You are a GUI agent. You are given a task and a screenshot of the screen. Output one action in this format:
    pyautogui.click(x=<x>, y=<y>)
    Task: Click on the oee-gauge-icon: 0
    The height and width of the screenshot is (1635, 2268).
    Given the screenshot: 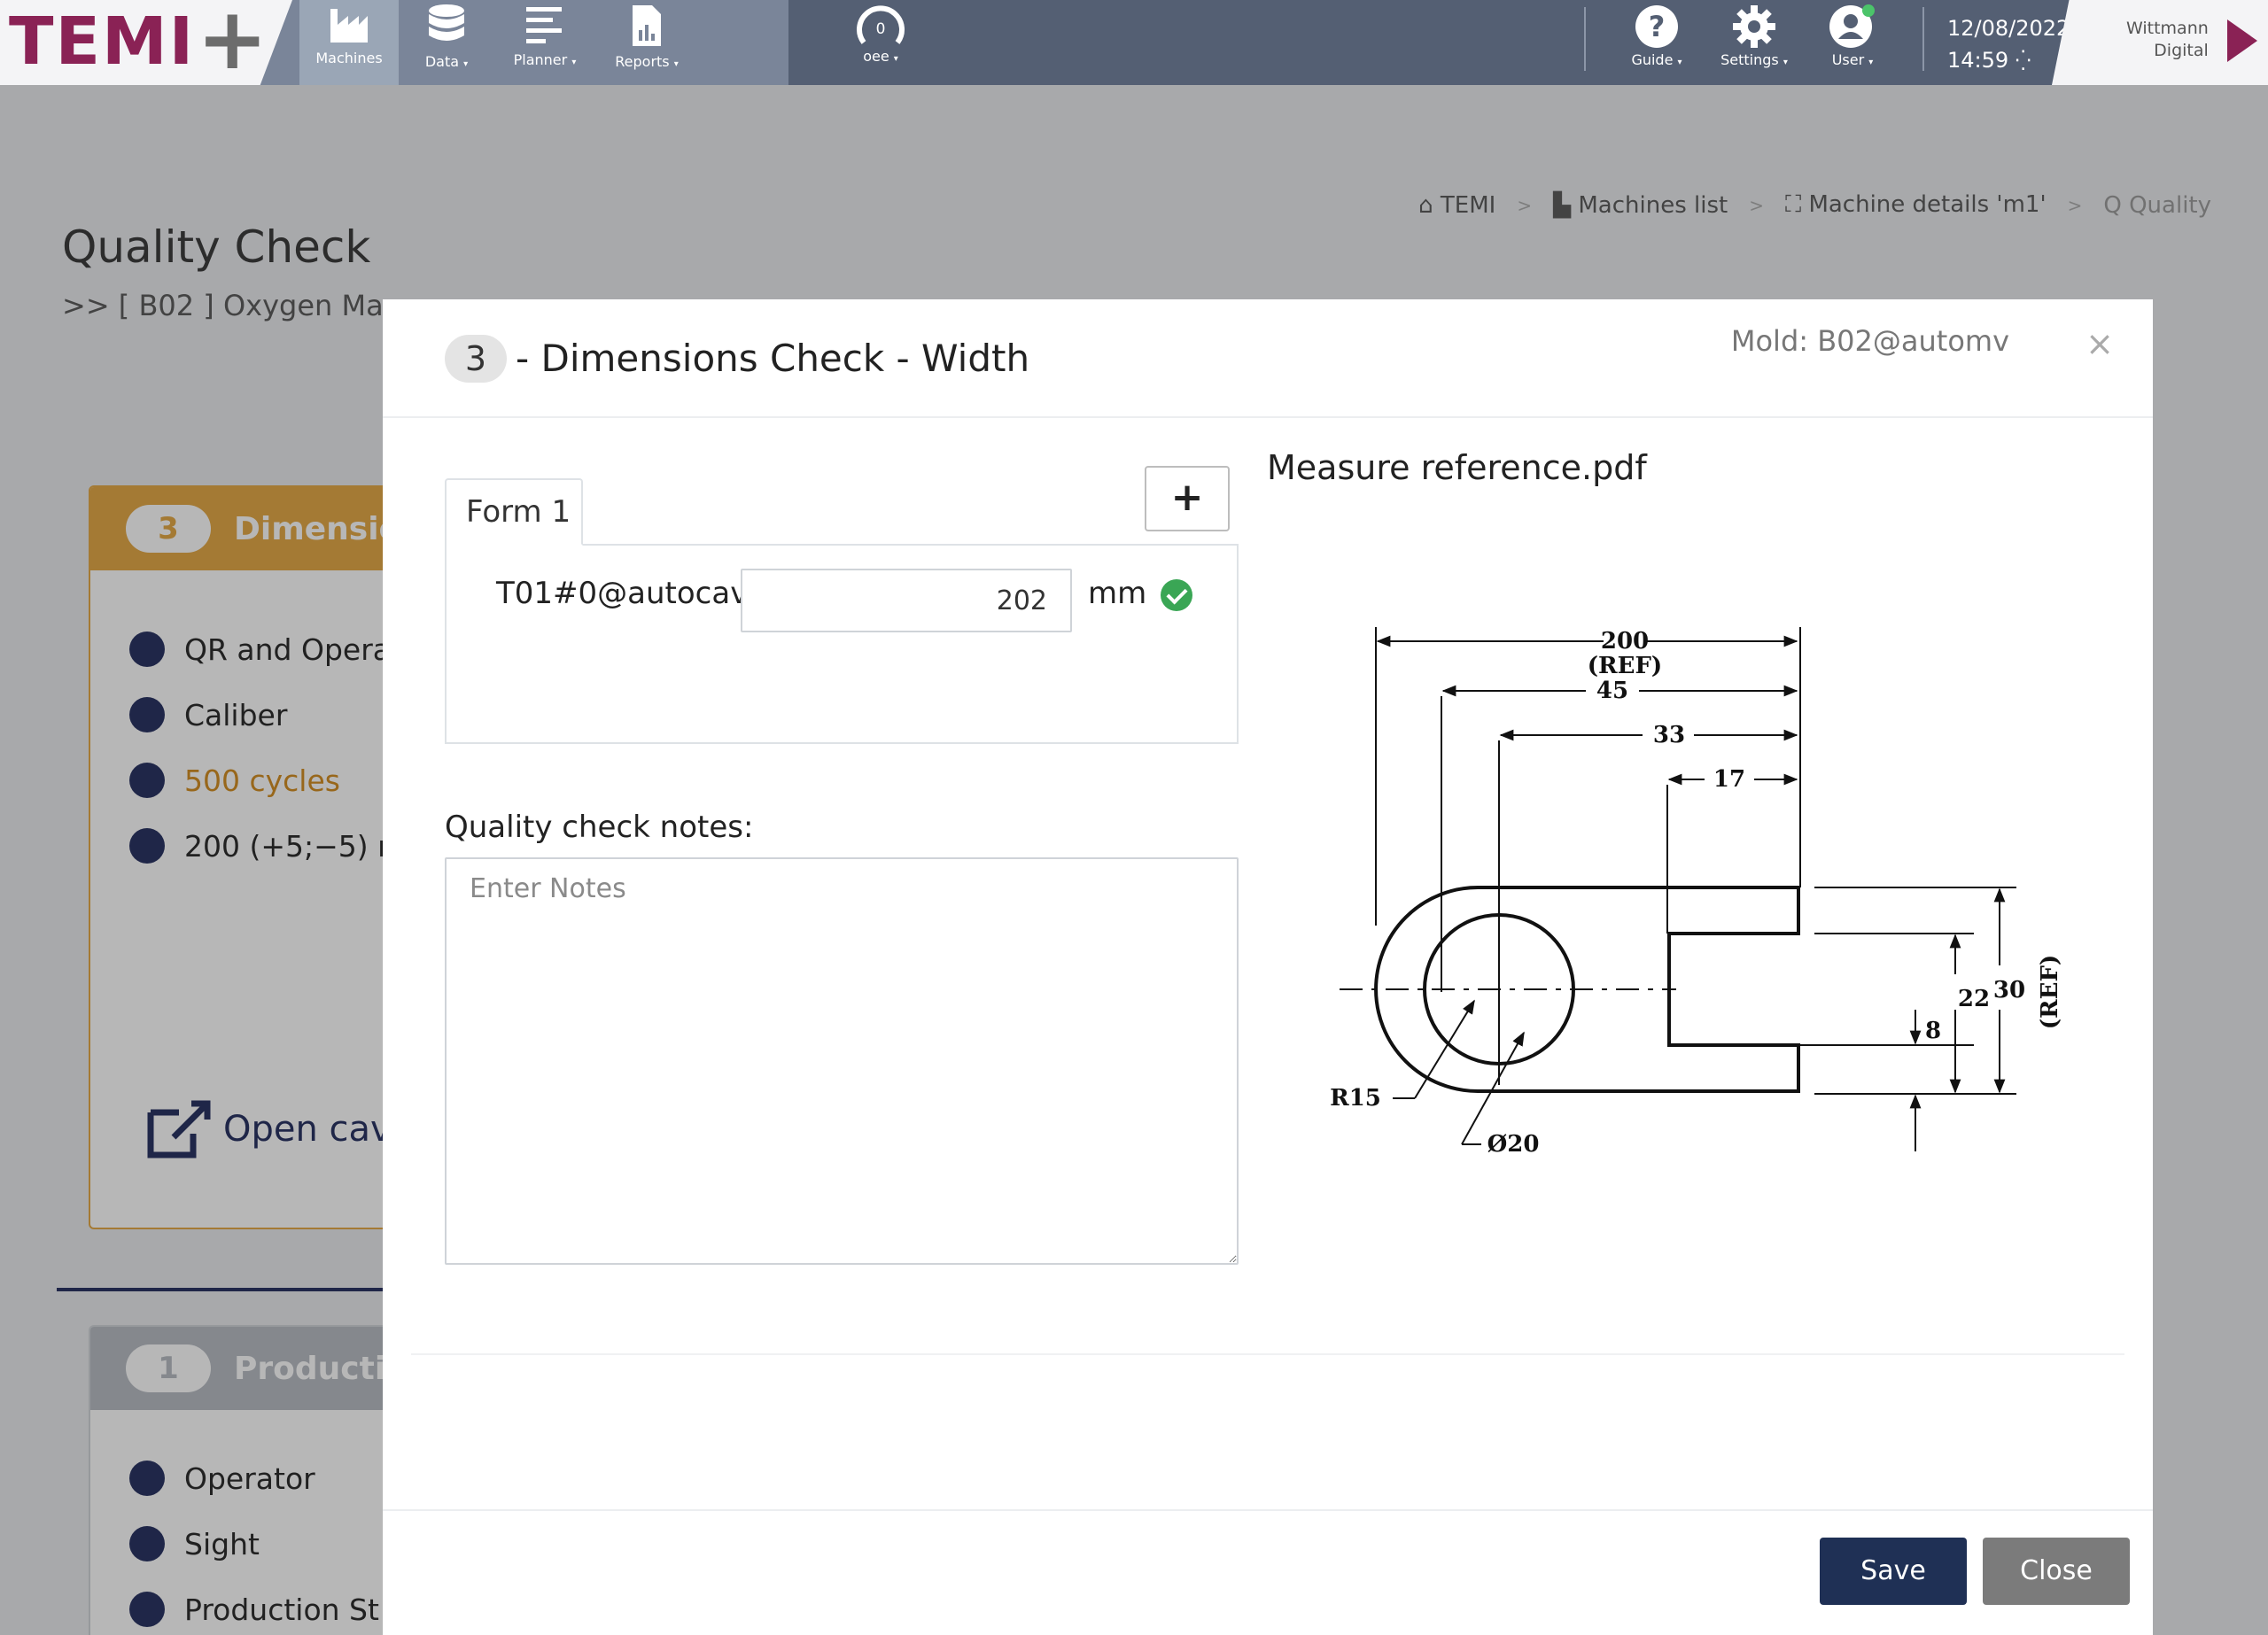 What is the action you would take?
    pyautogui.click(x=881, y=24)
    